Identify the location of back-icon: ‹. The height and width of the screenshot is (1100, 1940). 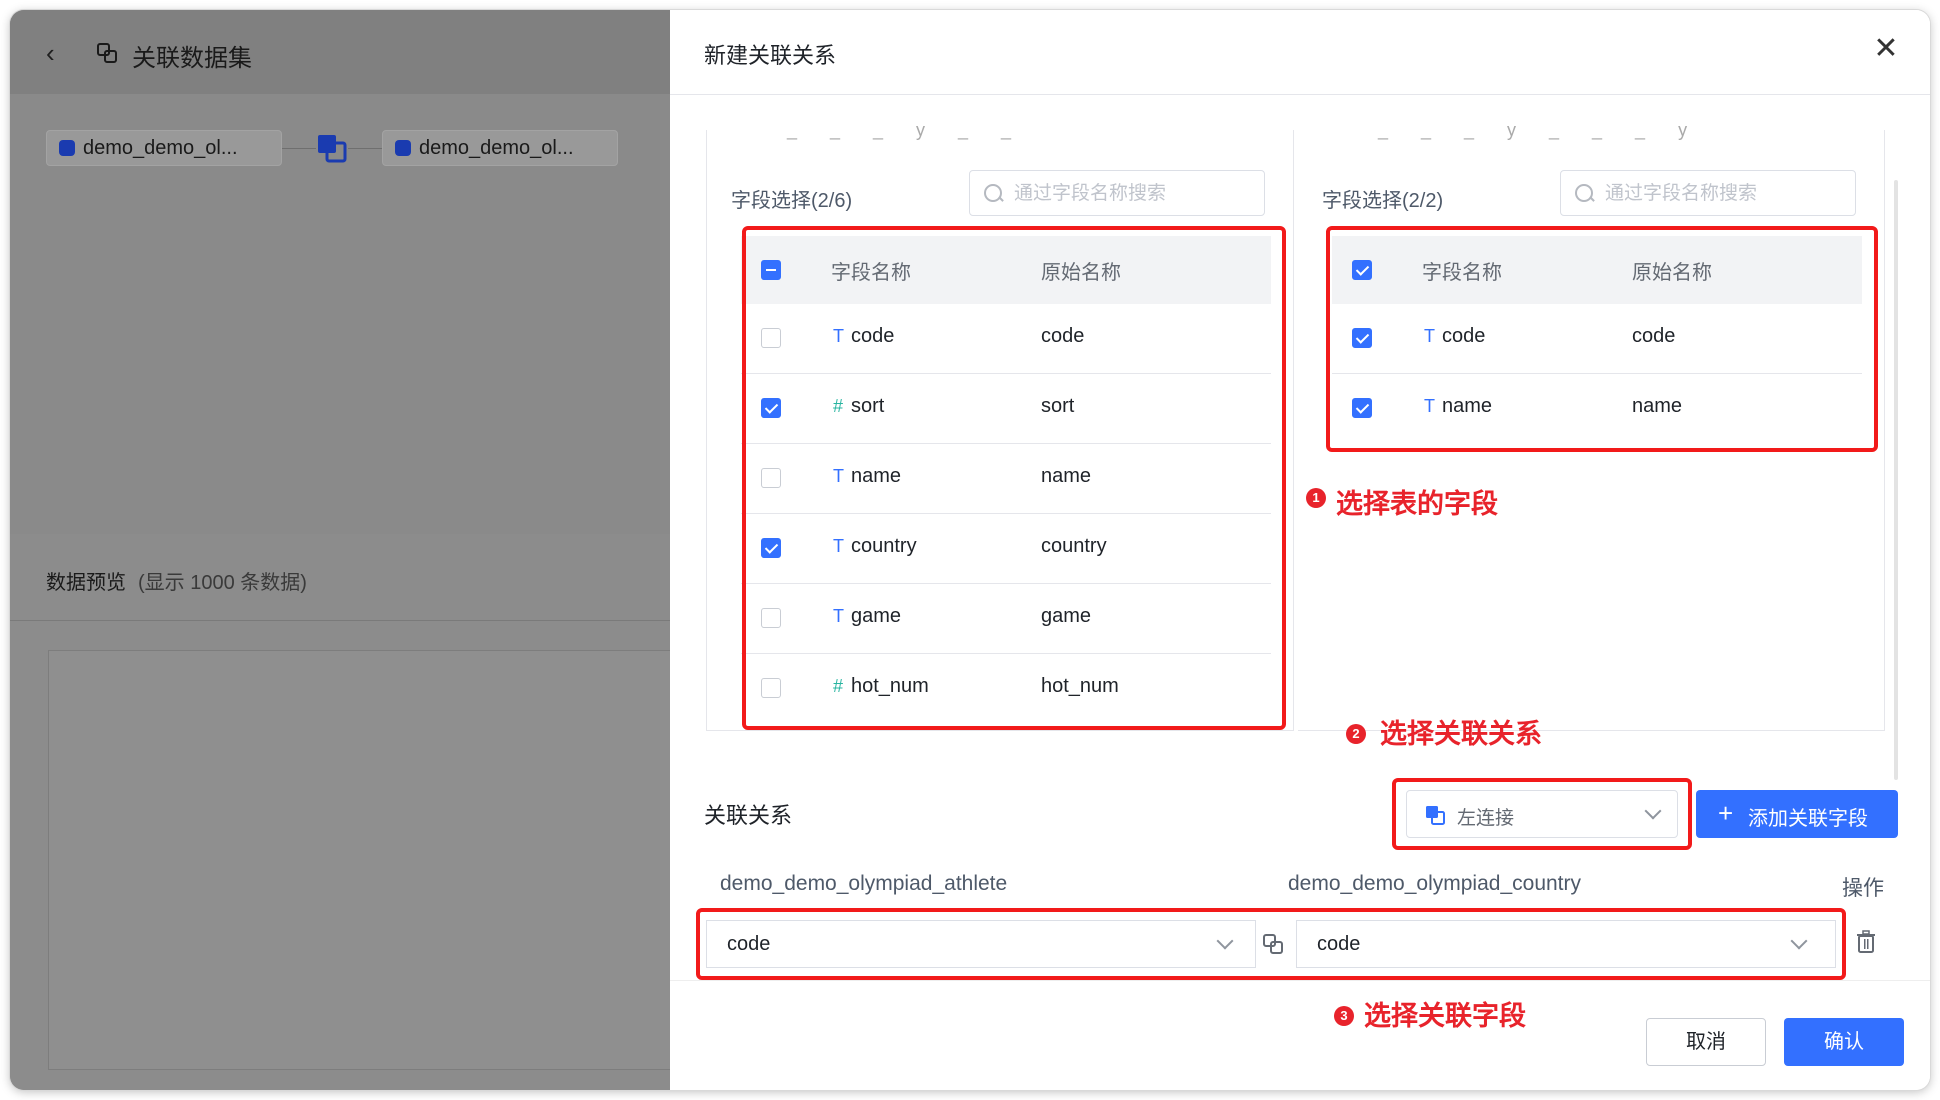
(50, 53).